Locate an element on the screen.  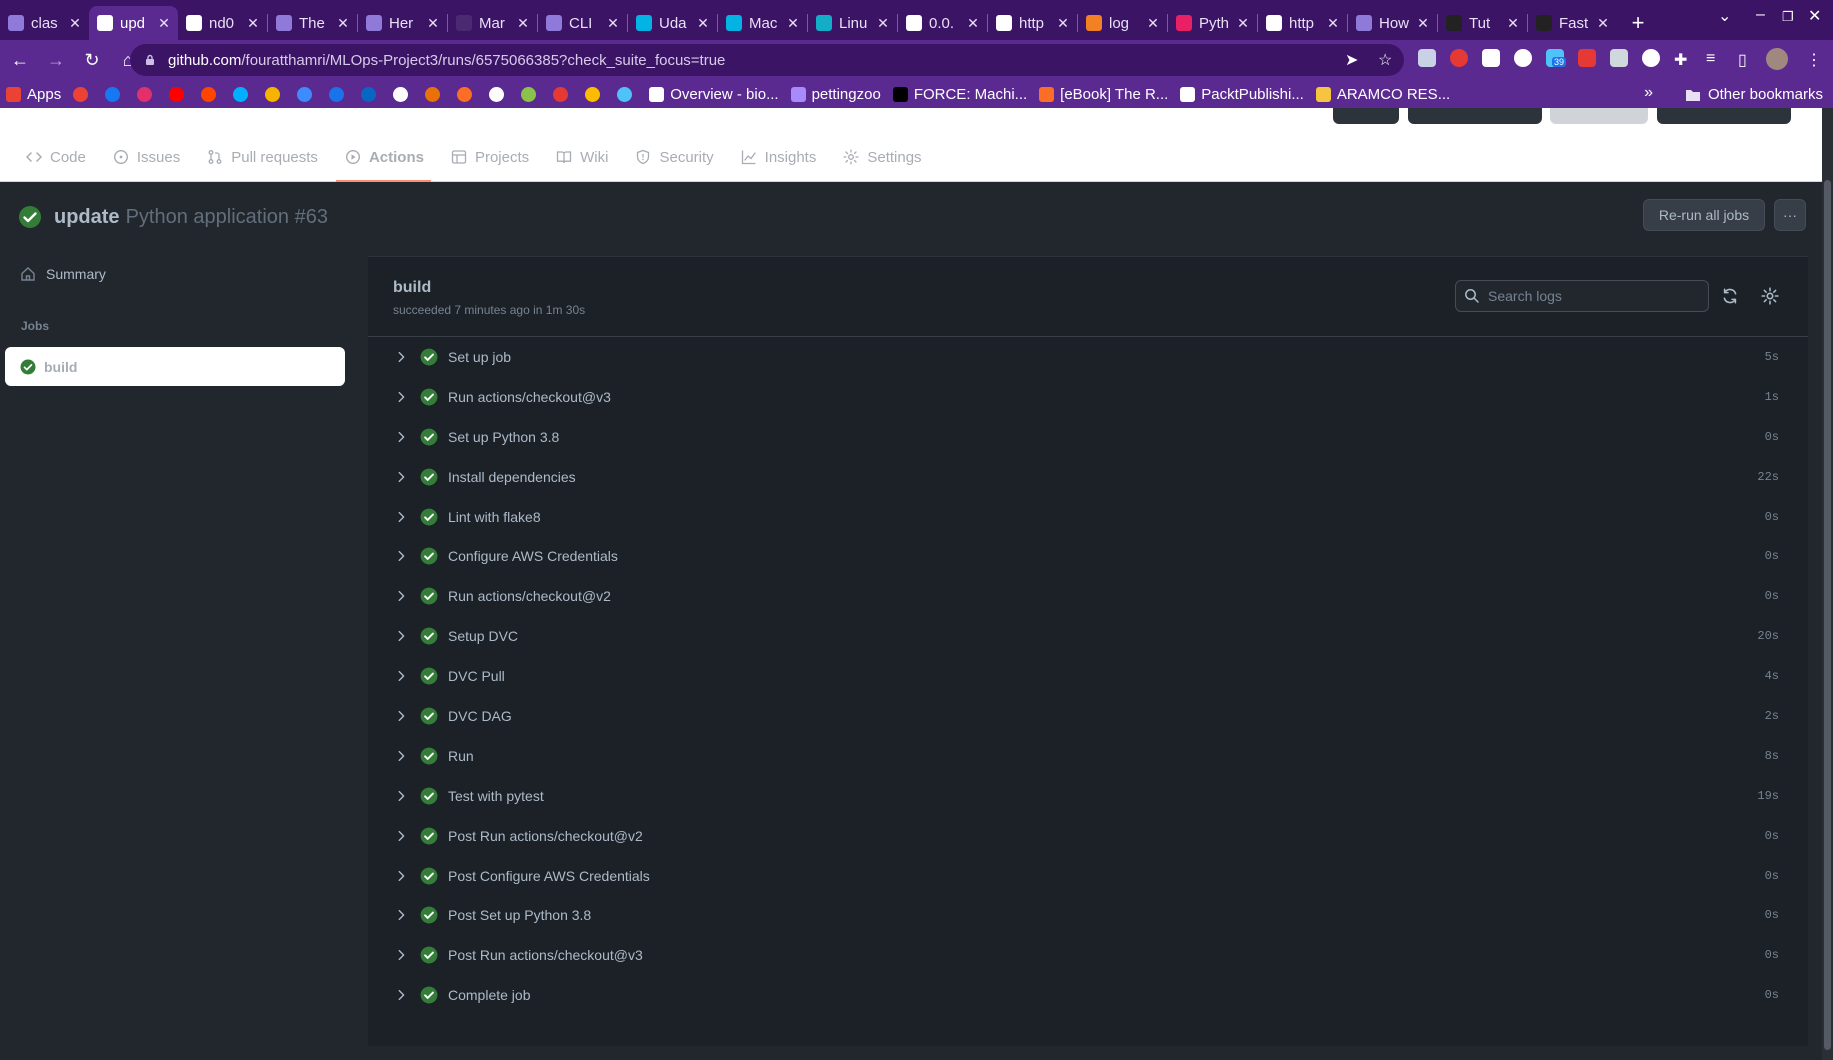
job-step-row: Set up Python 3.8 0s is located at coordinates (1088, 437).